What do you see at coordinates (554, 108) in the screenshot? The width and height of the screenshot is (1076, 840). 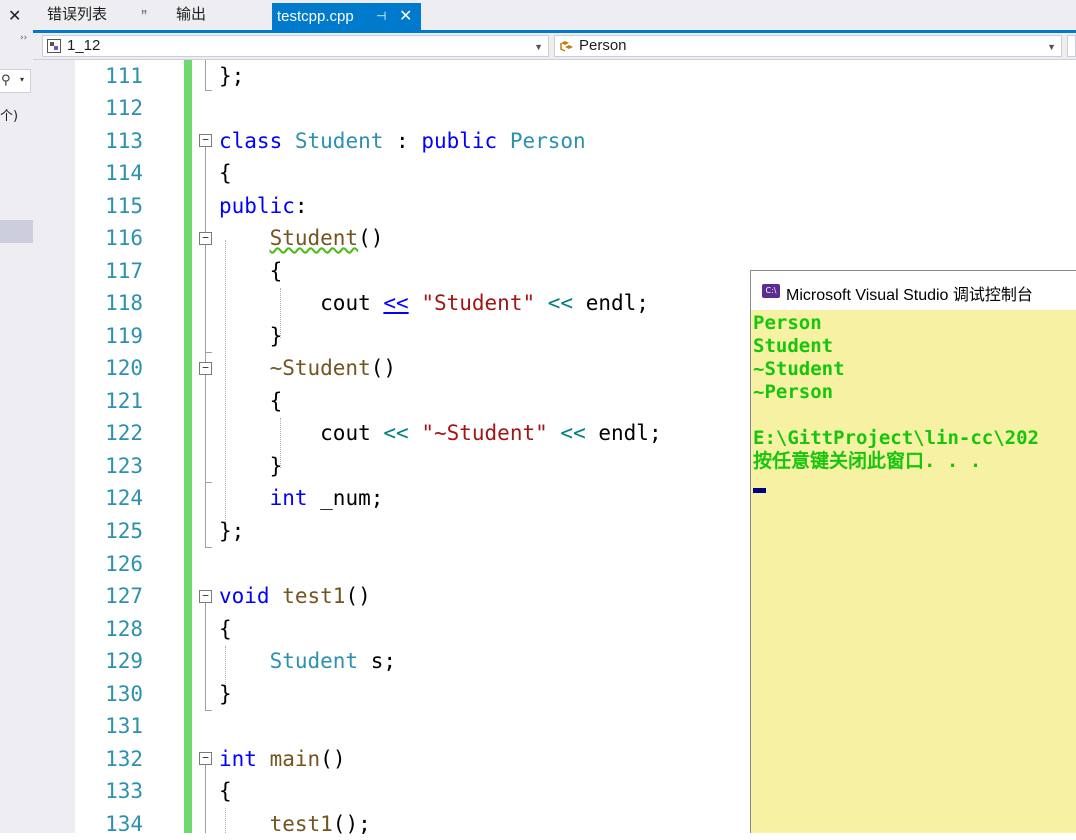 I see `code-line: 112` at bounding box center [554, 108].